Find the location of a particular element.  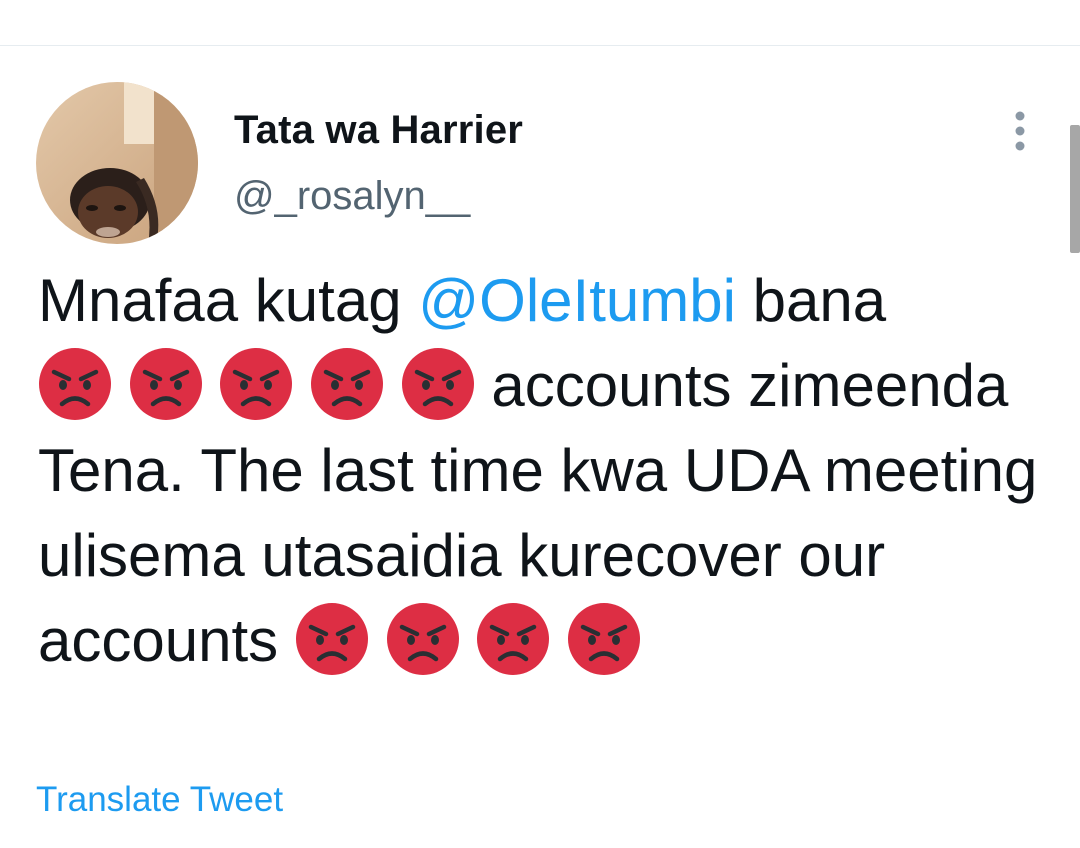

tweet-text-segment: Mnafaa kutag is located at coordinates (228, 300).